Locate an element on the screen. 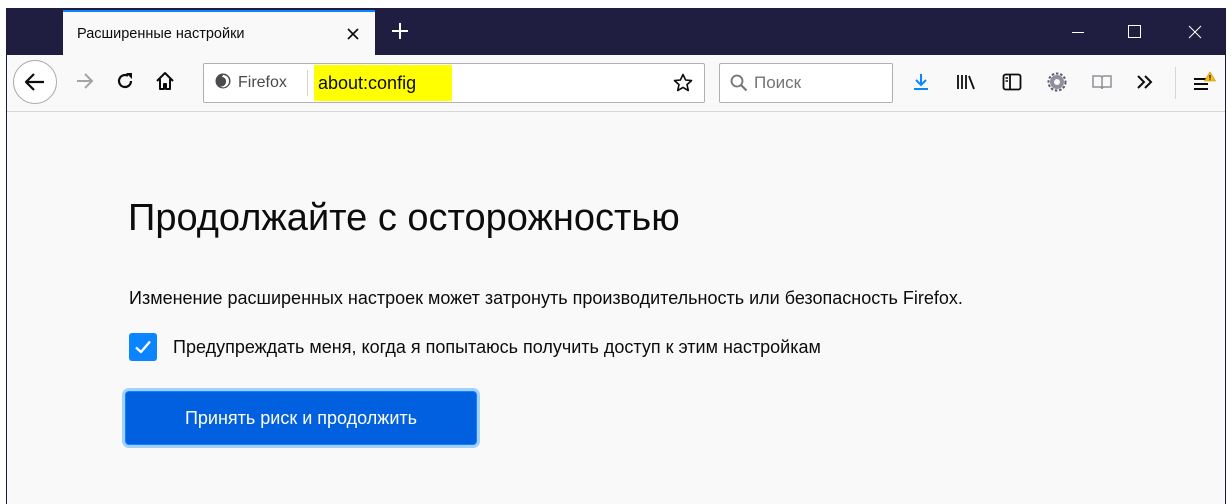 The image size is (1232, 504). reload-icon is located at coordinates (125, 81).